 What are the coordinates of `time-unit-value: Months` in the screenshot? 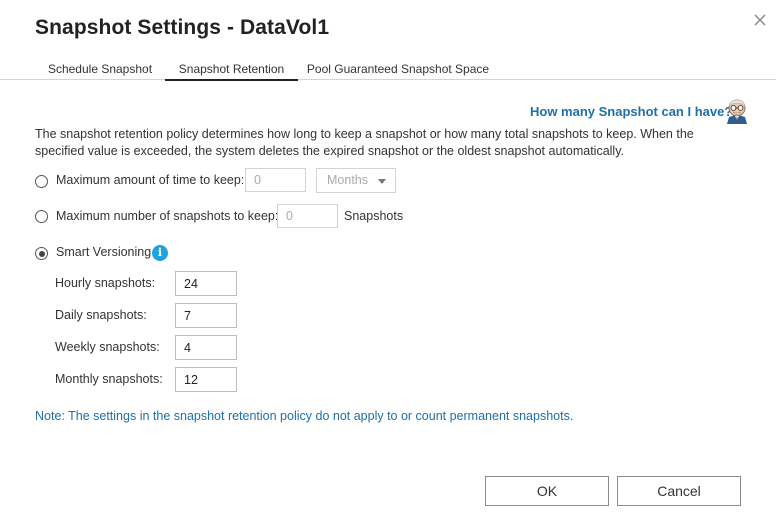 It's located at (347, 180).